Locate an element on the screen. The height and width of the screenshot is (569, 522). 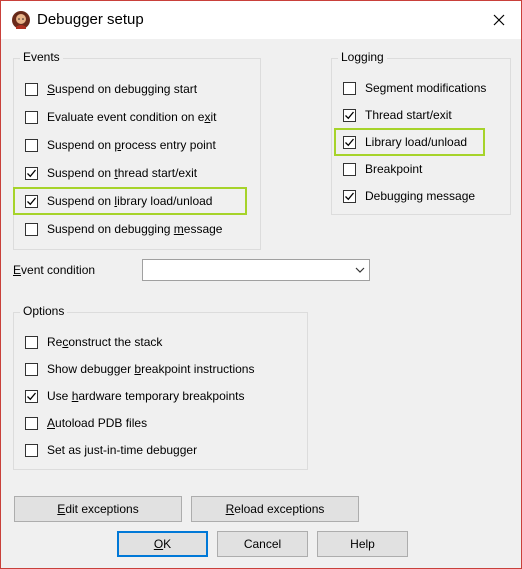
event-checkbox-row: Suspend on thread start/exit is located at coordinates (111, 173).